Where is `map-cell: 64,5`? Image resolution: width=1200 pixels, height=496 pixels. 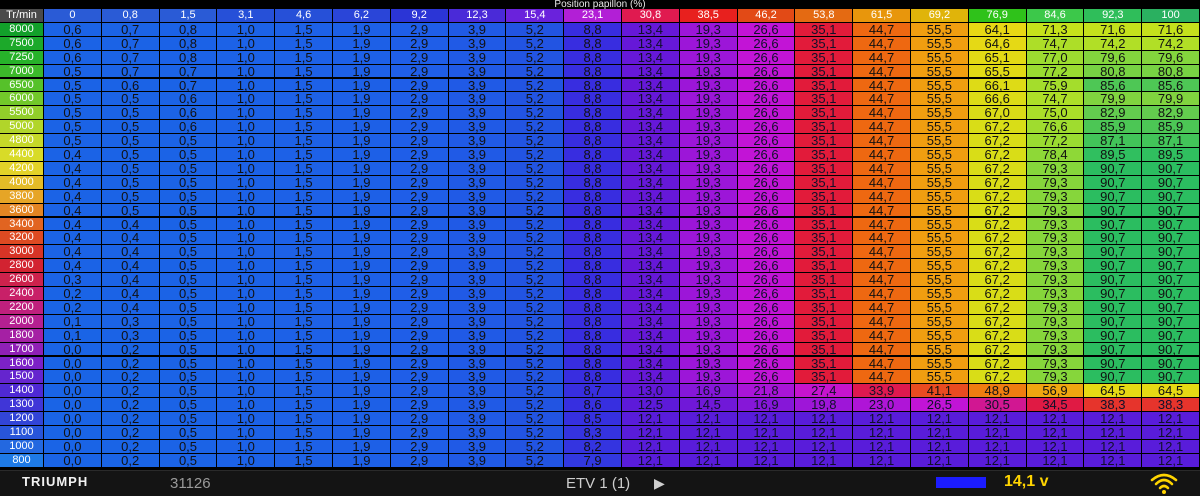
map-cell: 64,5 is located at coordinates (1113, 391).